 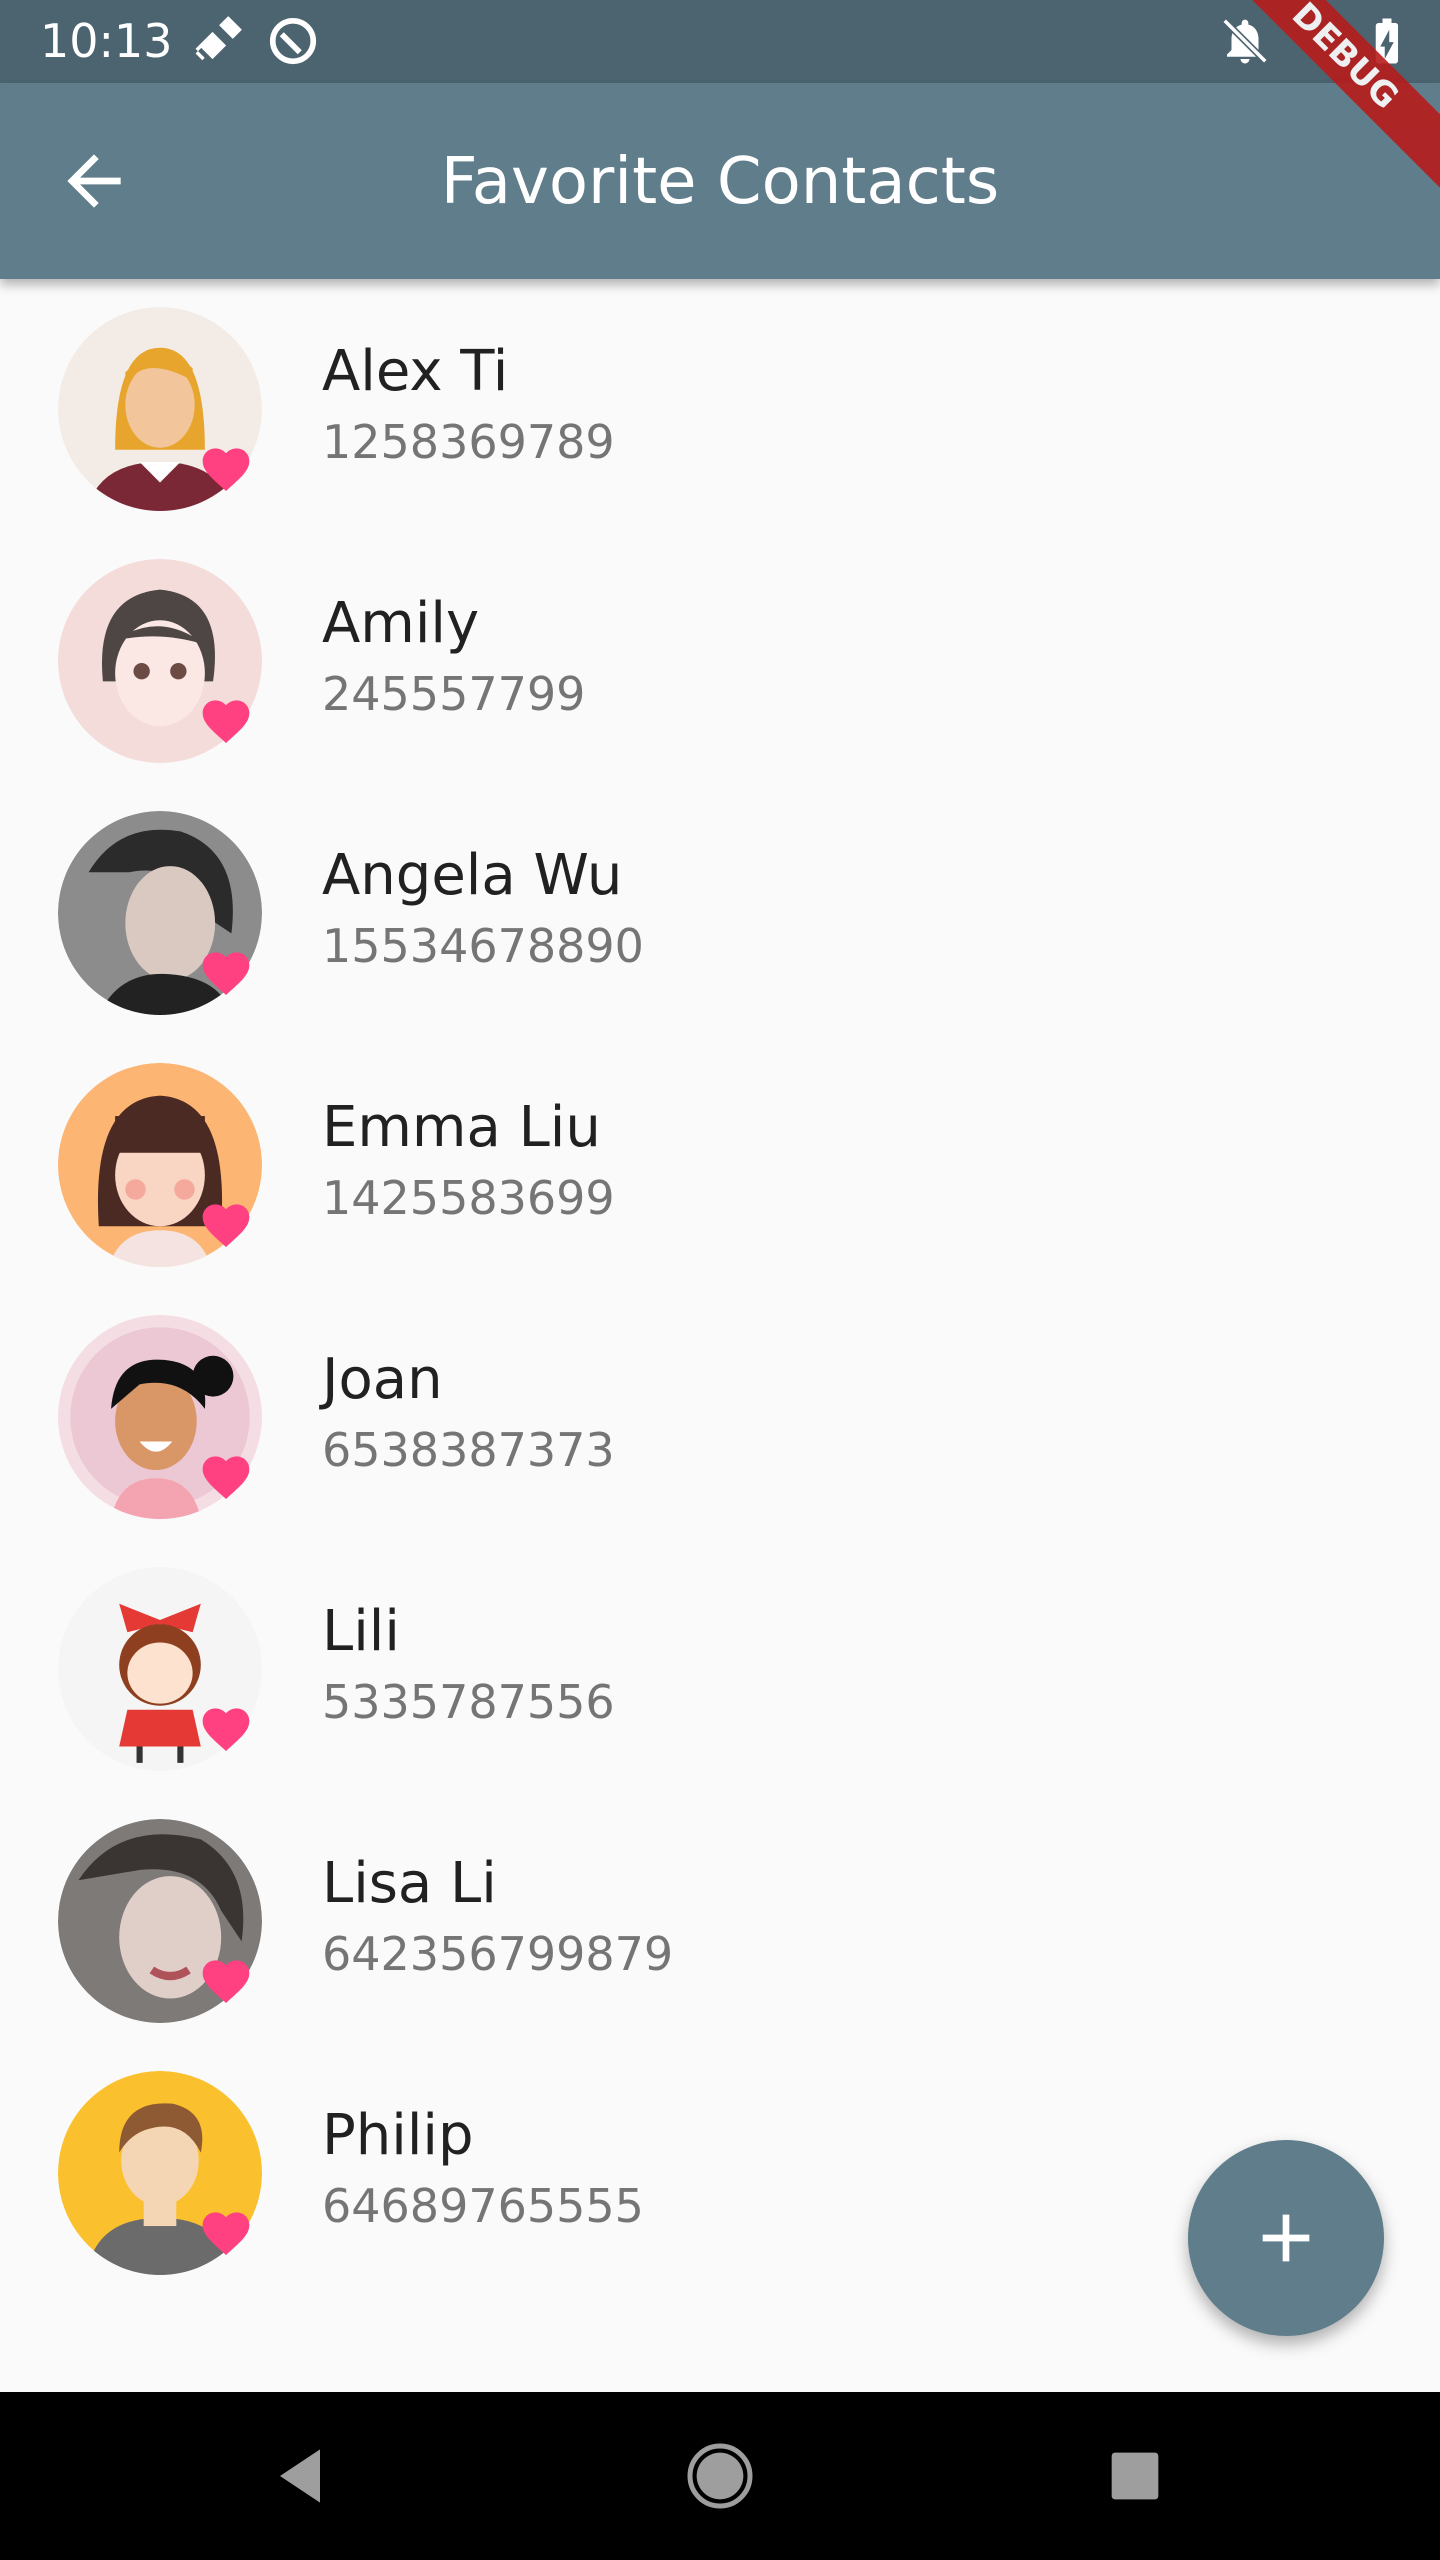 I want to click on app-bar: Favorite Contacts, so click(x=720, y=181).